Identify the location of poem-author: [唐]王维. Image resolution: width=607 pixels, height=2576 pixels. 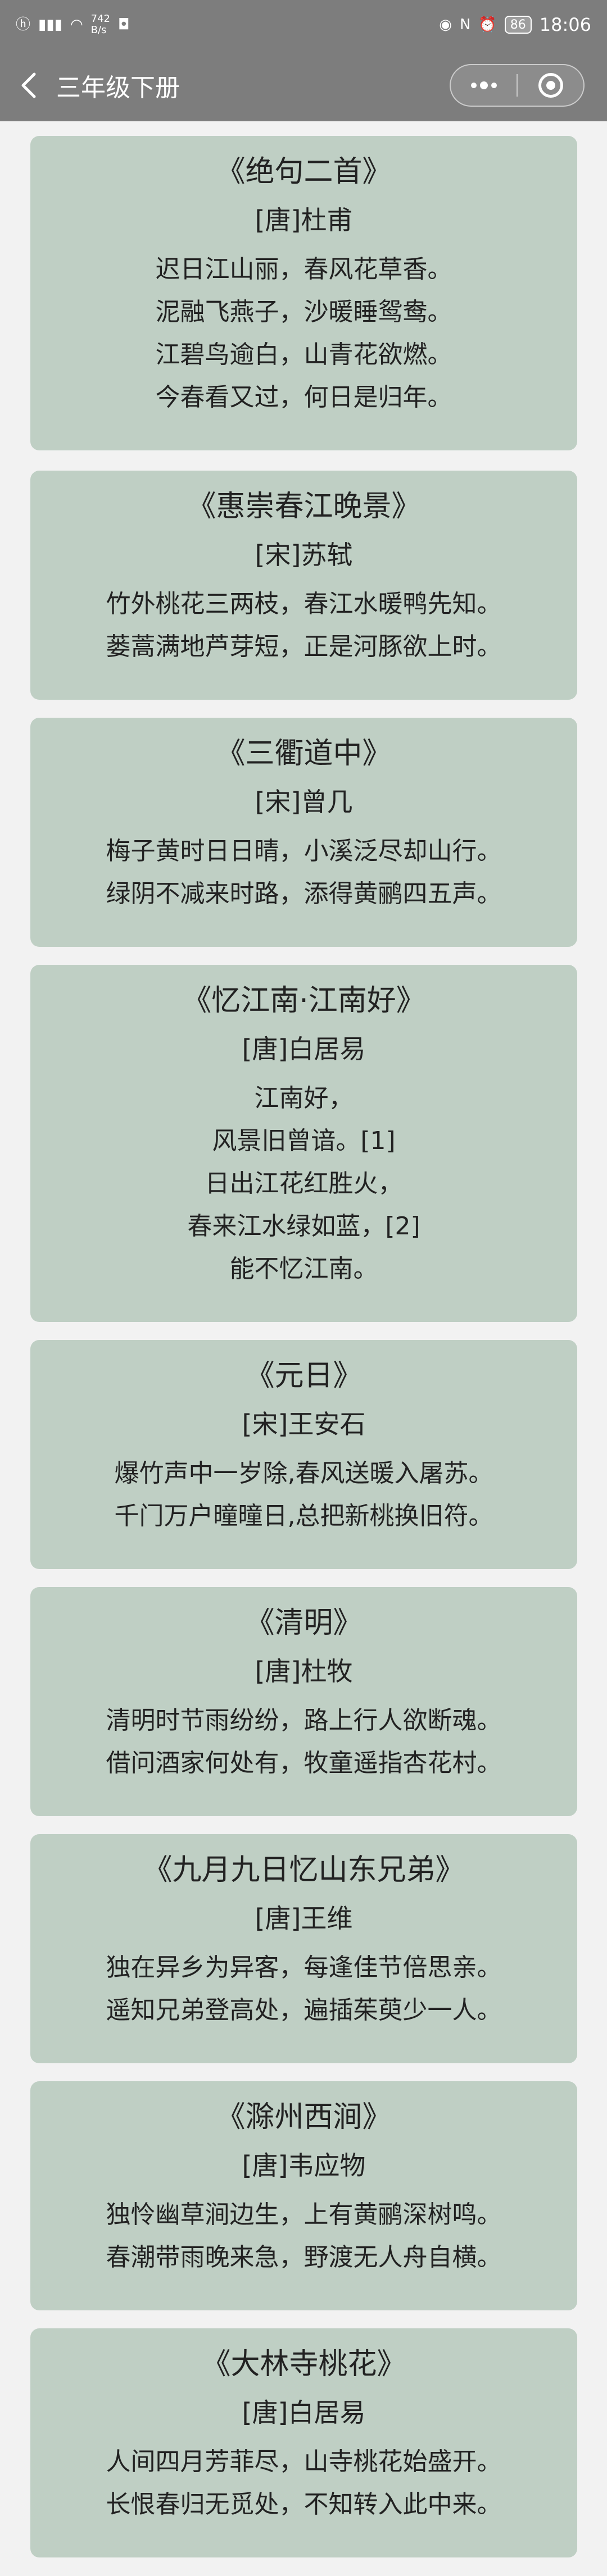
(304, 1918).